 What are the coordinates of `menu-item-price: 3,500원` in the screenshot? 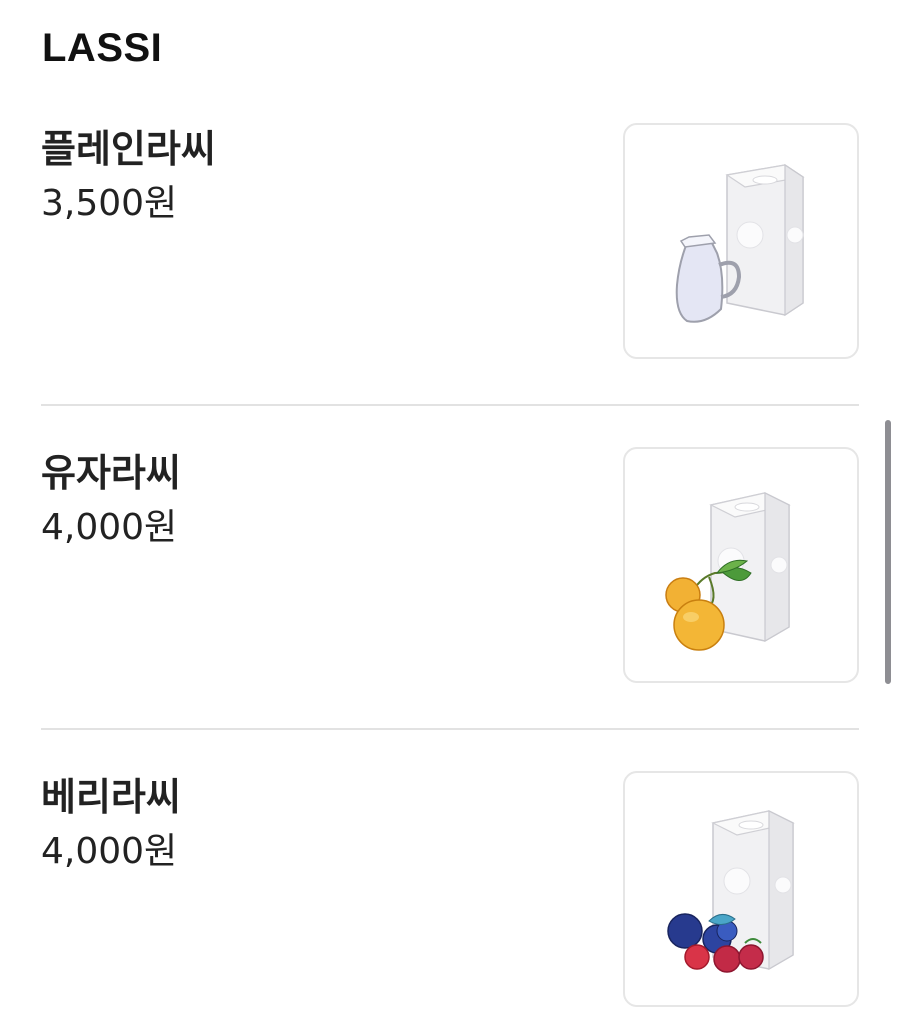 It's located at (109, 203).